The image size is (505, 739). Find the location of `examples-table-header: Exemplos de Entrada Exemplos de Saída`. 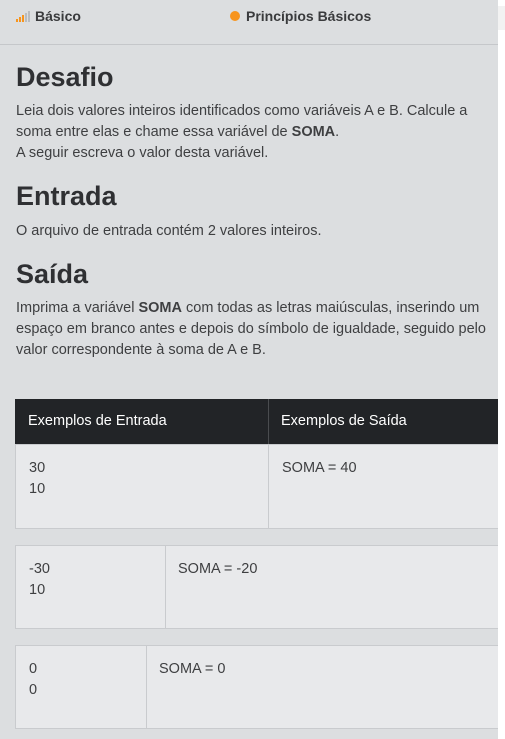

examples-table-header: Exemplos de Entrada Exemplos de Saída is located at coordinates (256, 421).